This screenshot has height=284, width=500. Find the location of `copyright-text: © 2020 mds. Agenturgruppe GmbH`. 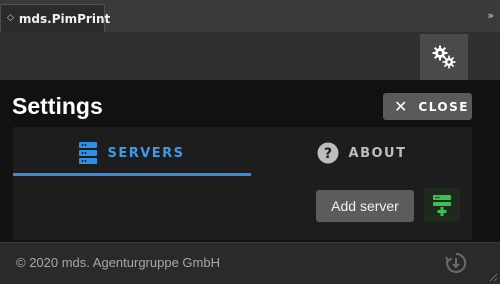

copyright-text: © 2020 mds. Agenturgruppe GmbH is located at coordinates (118, 262).